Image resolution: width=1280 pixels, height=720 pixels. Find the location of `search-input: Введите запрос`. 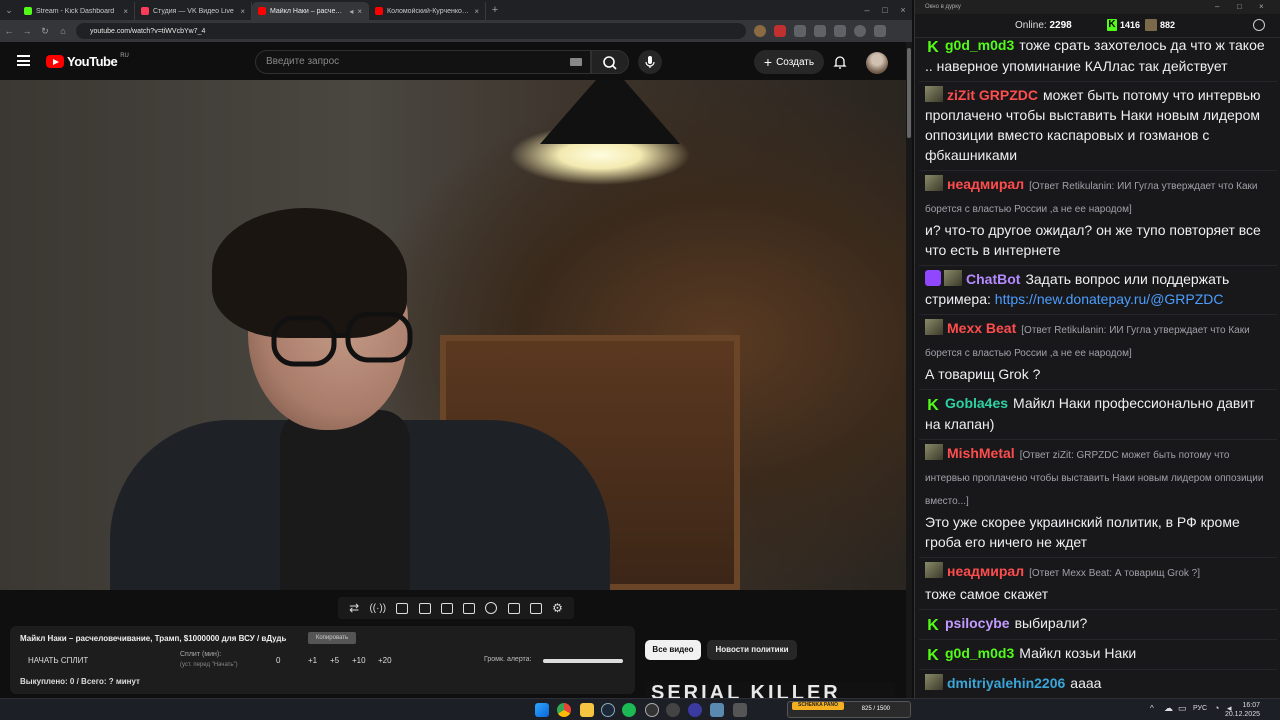

search-input: Введите запрос is located at coordinates (423, 62).